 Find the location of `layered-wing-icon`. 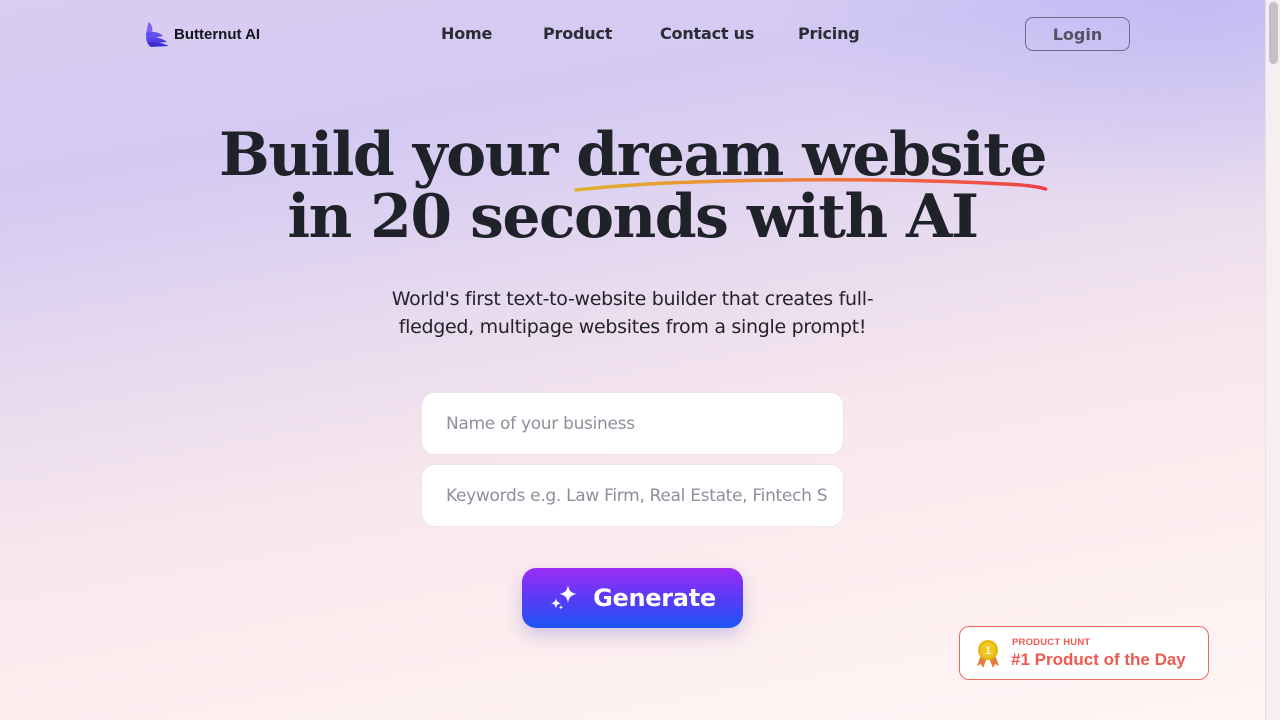

layered-wing-icon is located at coordinates (157, 34).